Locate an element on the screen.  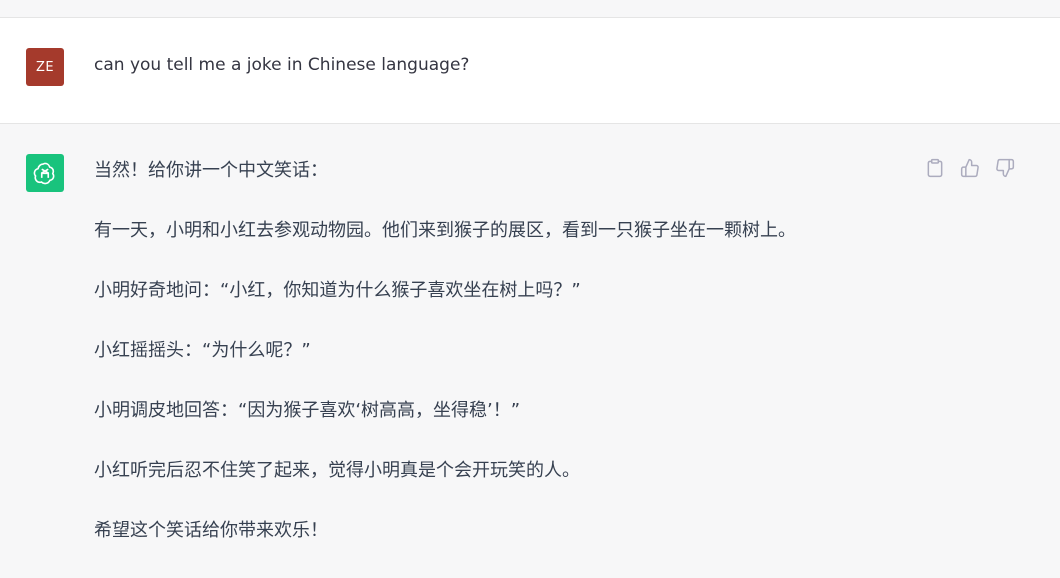
message-paragraph: 小明好奇地问：“小红，你知道为什么猴子喜欢坐在树上吗？” is located at coordinates (337, 290).